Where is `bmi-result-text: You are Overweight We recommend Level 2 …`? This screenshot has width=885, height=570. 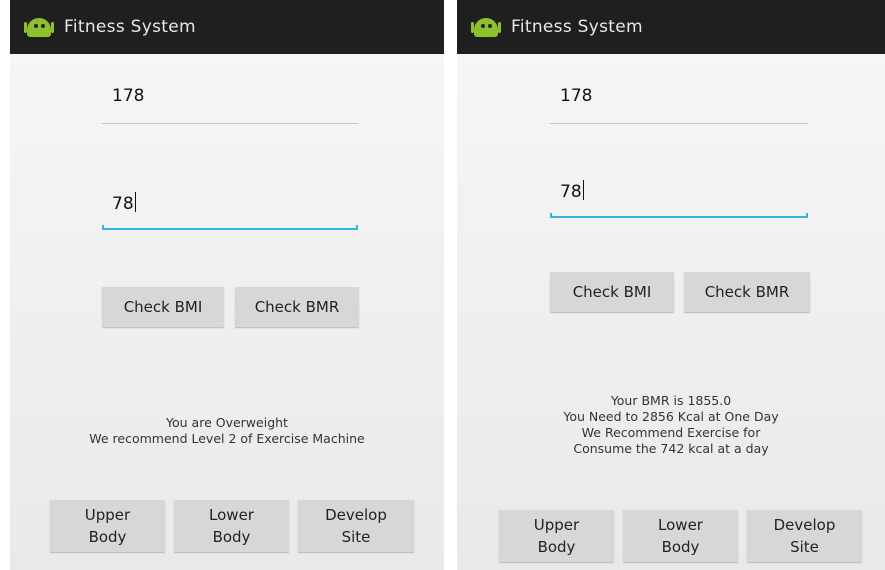 bmi-result-text: You are Overweight We recommend Level 2 … is located at coordinates (227, 431).